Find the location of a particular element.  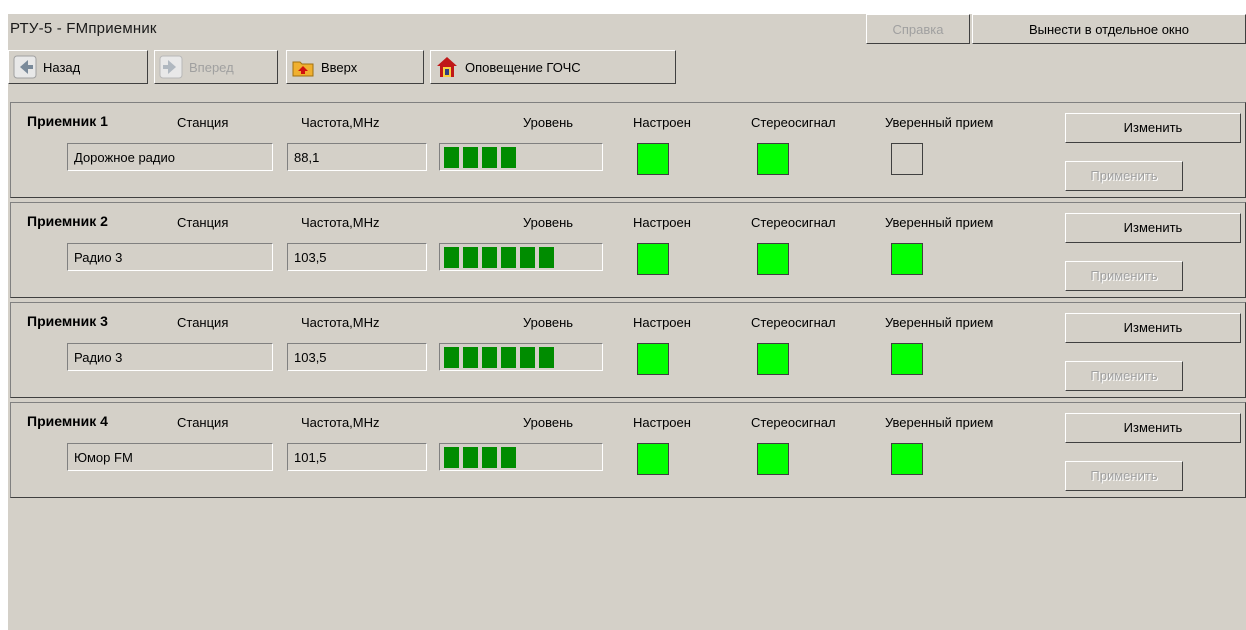

arrow-left-icon is located at coordinates (25, 67).